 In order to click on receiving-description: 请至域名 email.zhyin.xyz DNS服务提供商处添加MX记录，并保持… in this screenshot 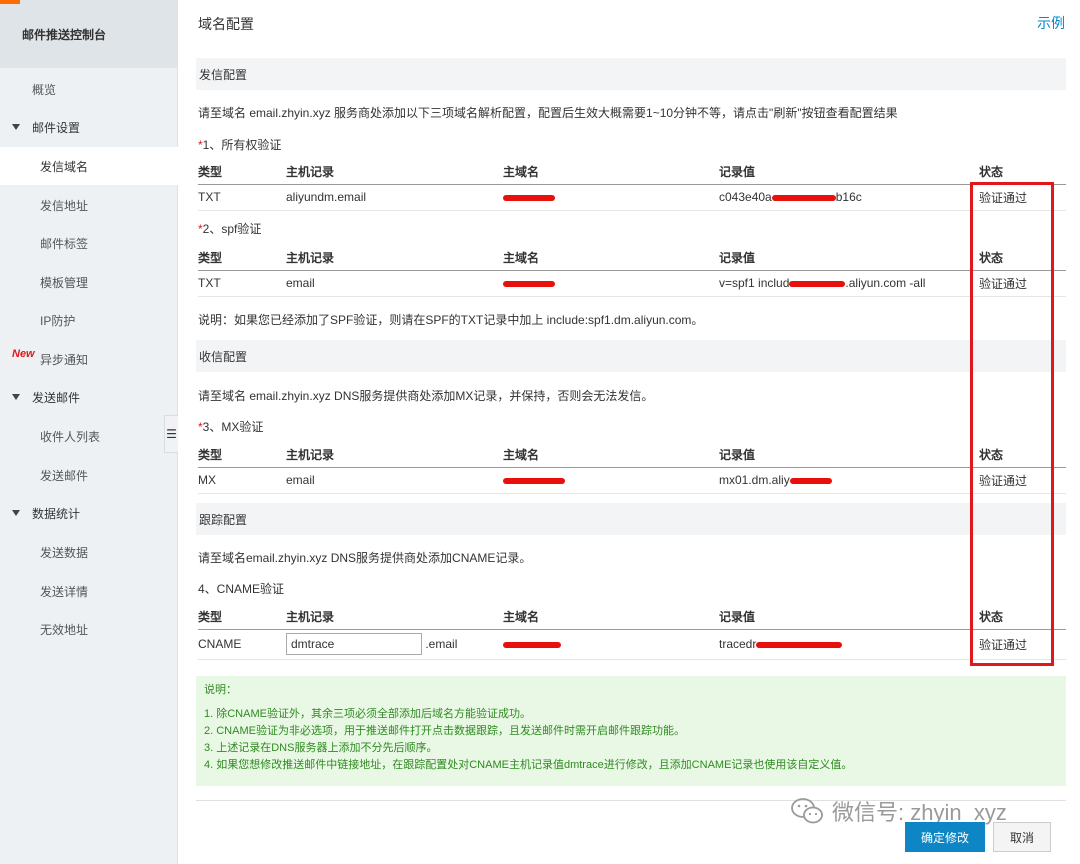, I will do `click(426, 396)`.